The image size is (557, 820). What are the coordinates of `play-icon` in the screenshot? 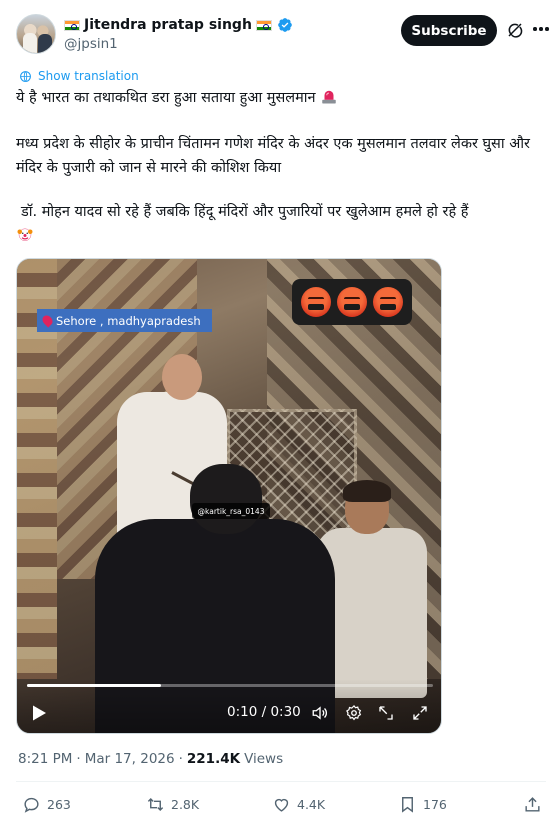 It's located at (39, 713).